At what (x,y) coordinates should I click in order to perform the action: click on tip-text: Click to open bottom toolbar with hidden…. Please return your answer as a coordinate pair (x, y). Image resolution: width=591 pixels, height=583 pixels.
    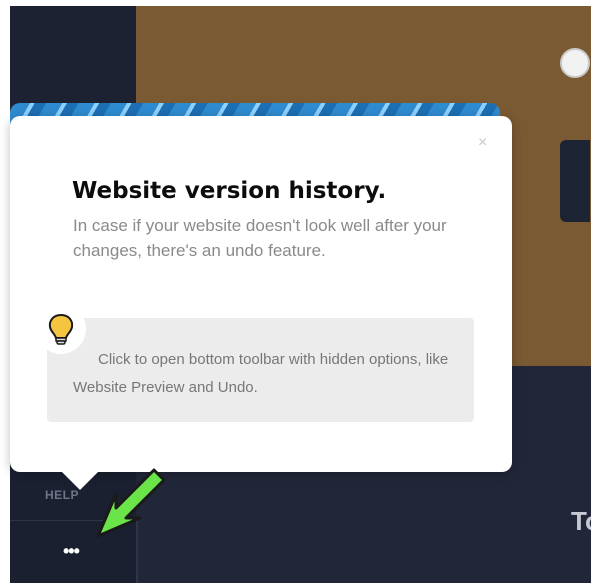
    Looking at the image, I should click on (261, 373).